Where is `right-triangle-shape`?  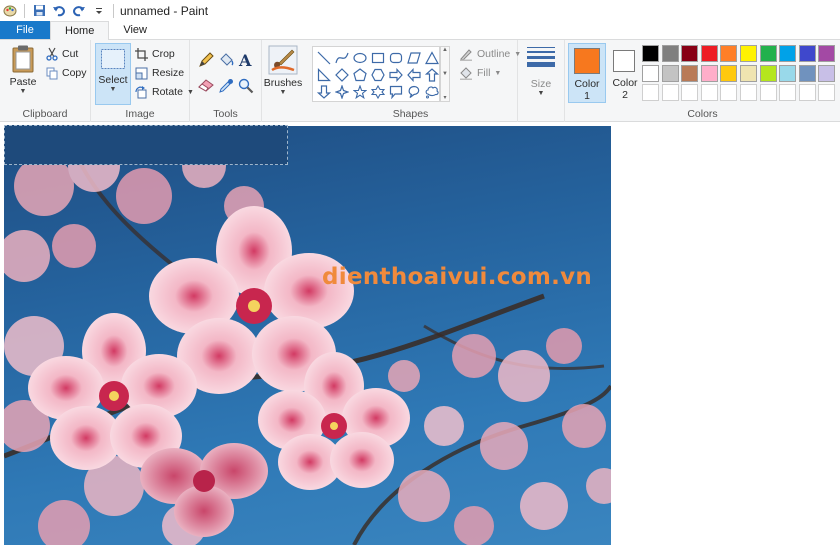
right-triangle-shape is located at coordinates (323, 74).